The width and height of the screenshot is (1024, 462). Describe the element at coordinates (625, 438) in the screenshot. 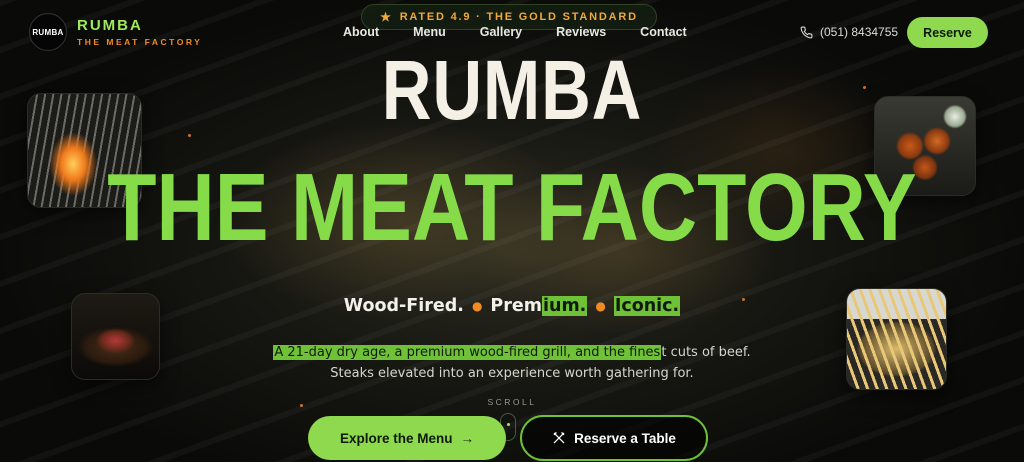

I see `reserve-table-label: Reserve a Table` at that location.